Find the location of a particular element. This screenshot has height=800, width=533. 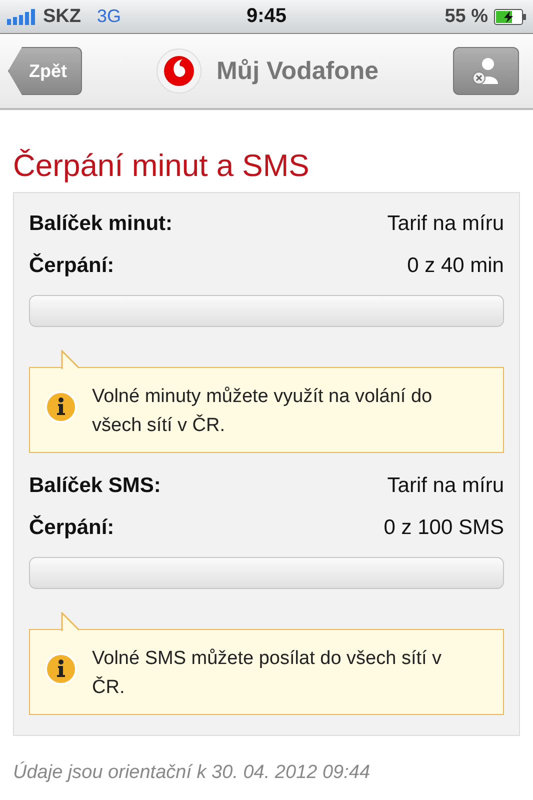

battery-icon is located at coordinates (510, 16).